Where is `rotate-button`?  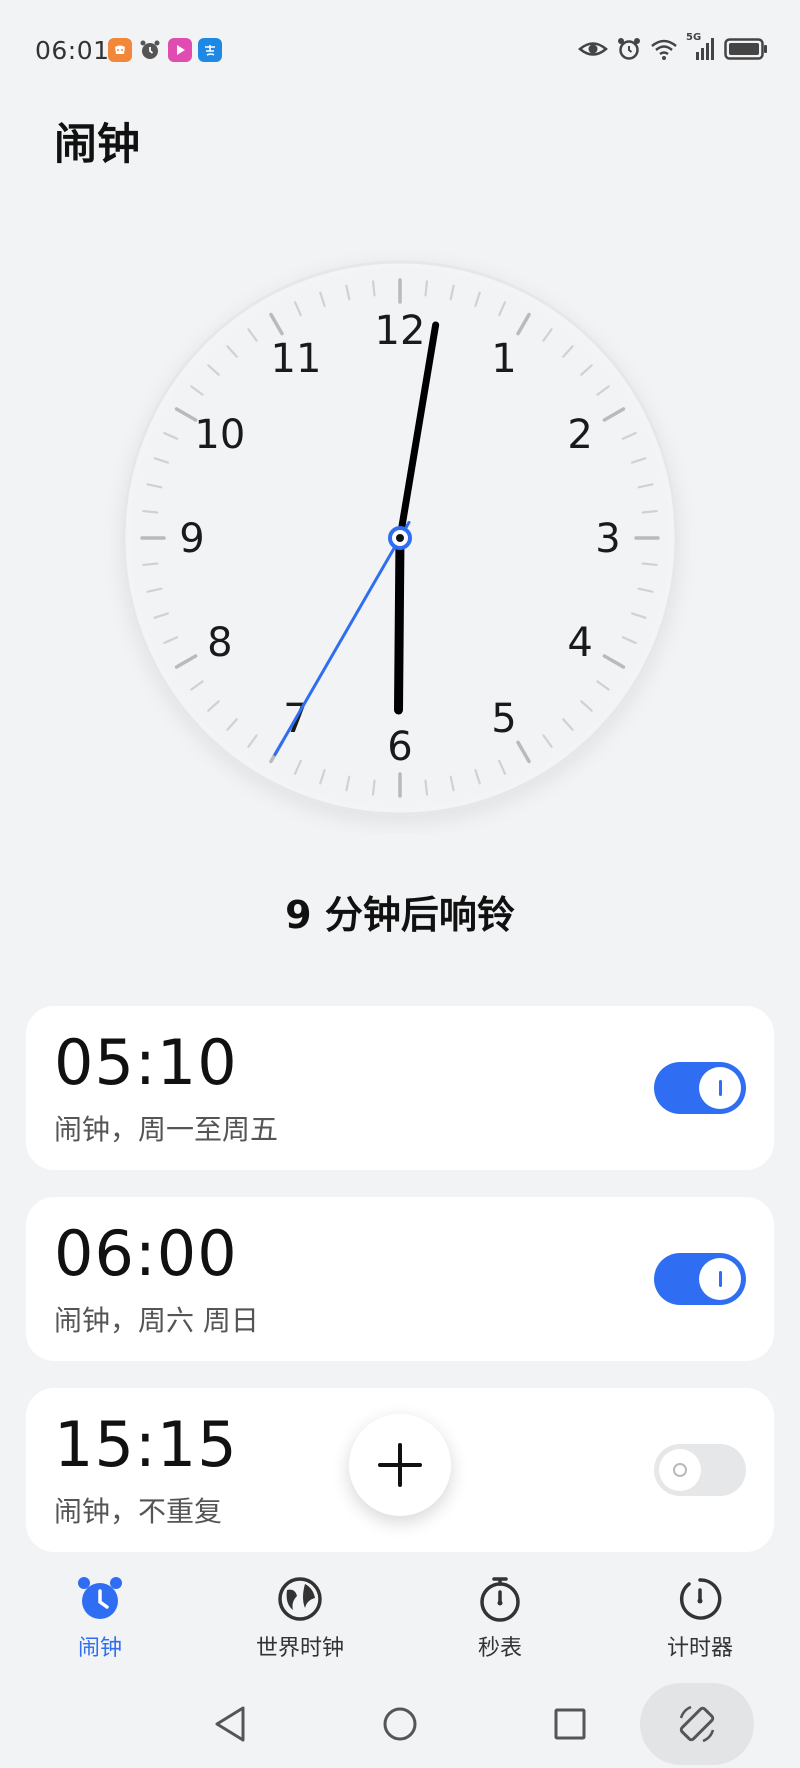
rotate-button is located at coordinates (697, 1724).